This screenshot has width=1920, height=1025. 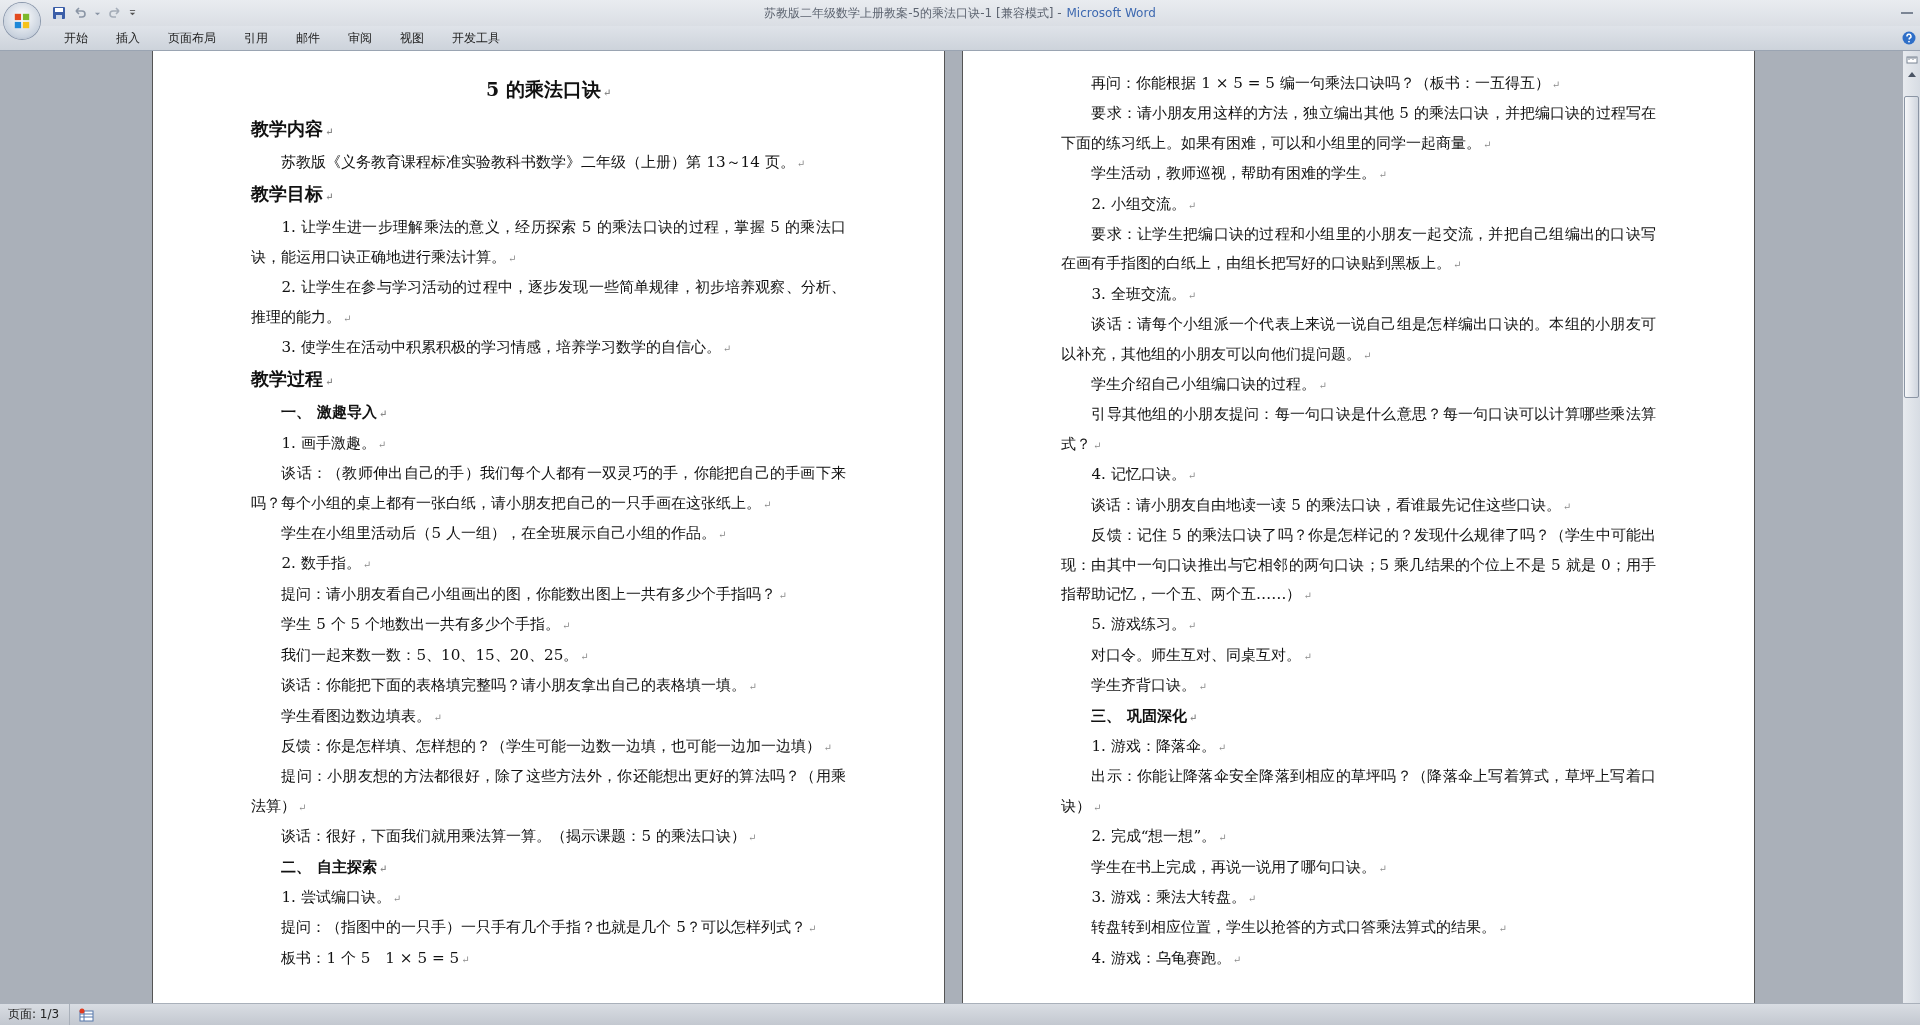 What do you see at coordinates (1909, 38) in the screenshot?
I see `help-icon` at bounding box center [1909, 38].